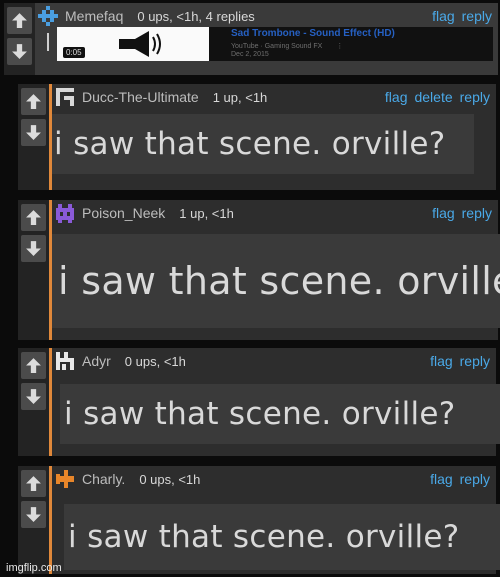 This screenshot has width=500, height=577. What do you see at coordinates (272, 361) in the screenshot?
I see `comment-header: Adyr 0 ups, <1h flag reply` at bounding box center [272, 361].